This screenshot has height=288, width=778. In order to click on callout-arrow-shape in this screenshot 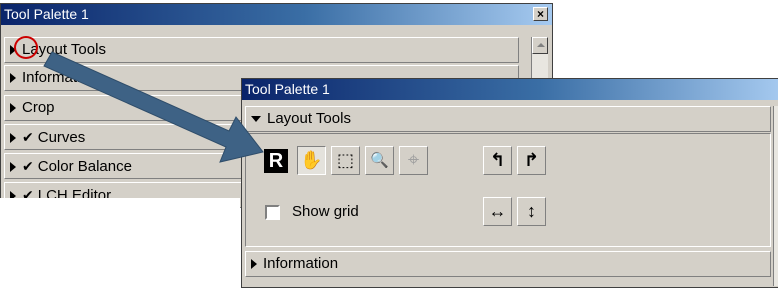, I will do `click(153, 107)`.